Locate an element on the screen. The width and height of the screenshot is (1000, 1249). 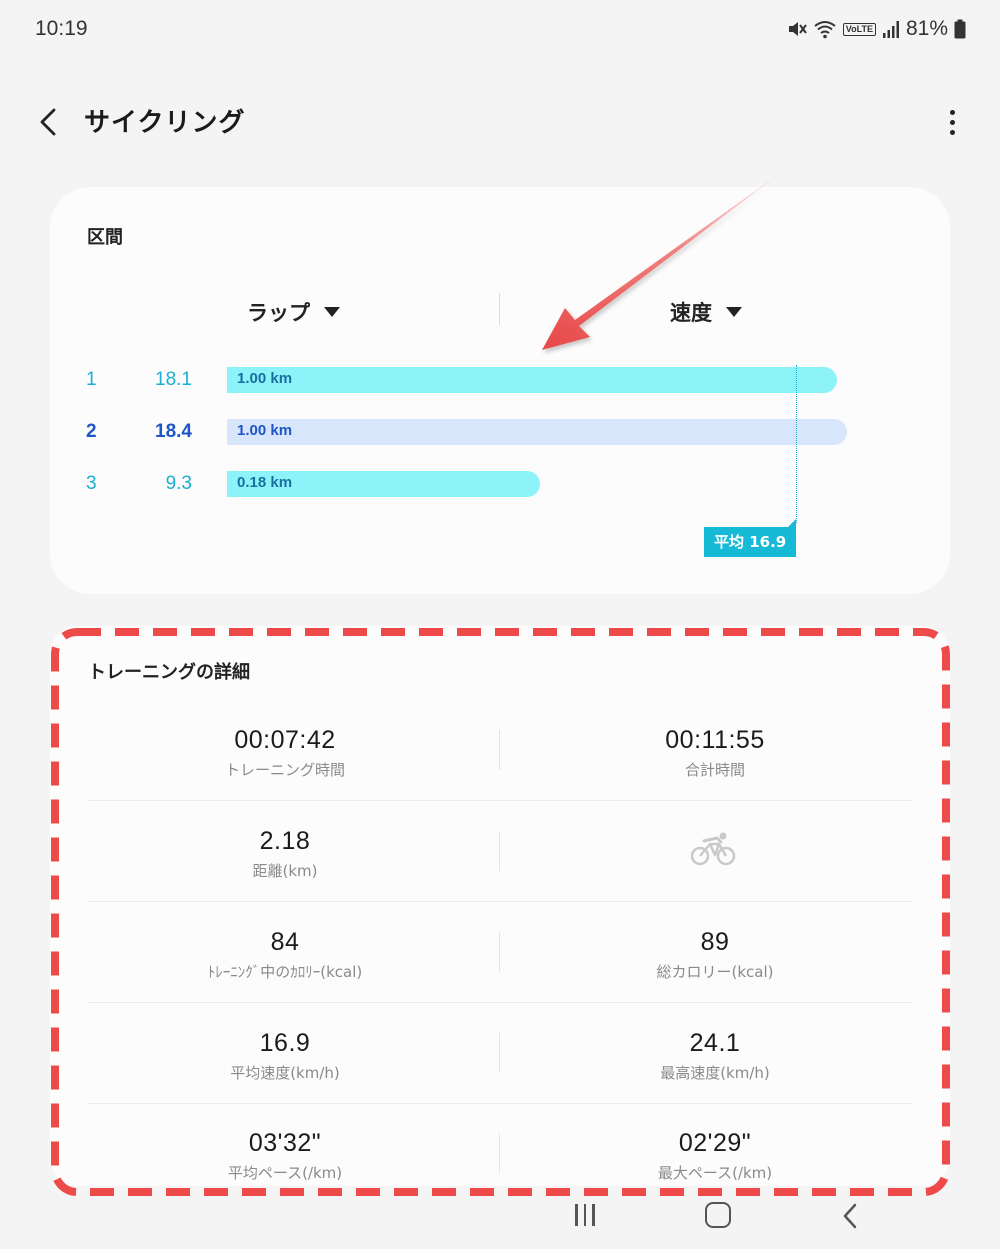
status-icons: VoLTE 81% is located at coordinates (876, 29).